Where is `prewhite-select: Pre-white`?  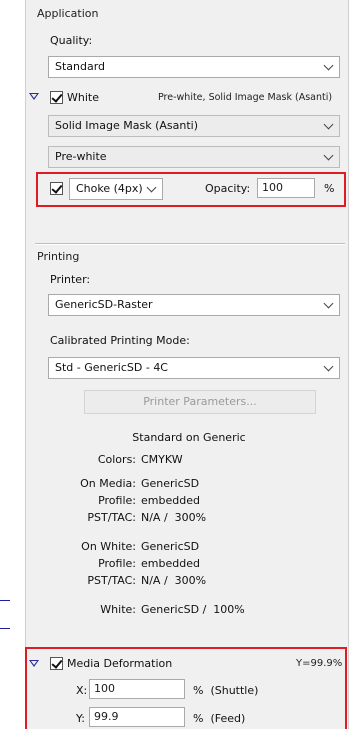
prewhite-select: Pre-white is located at coordinates (194, 157).